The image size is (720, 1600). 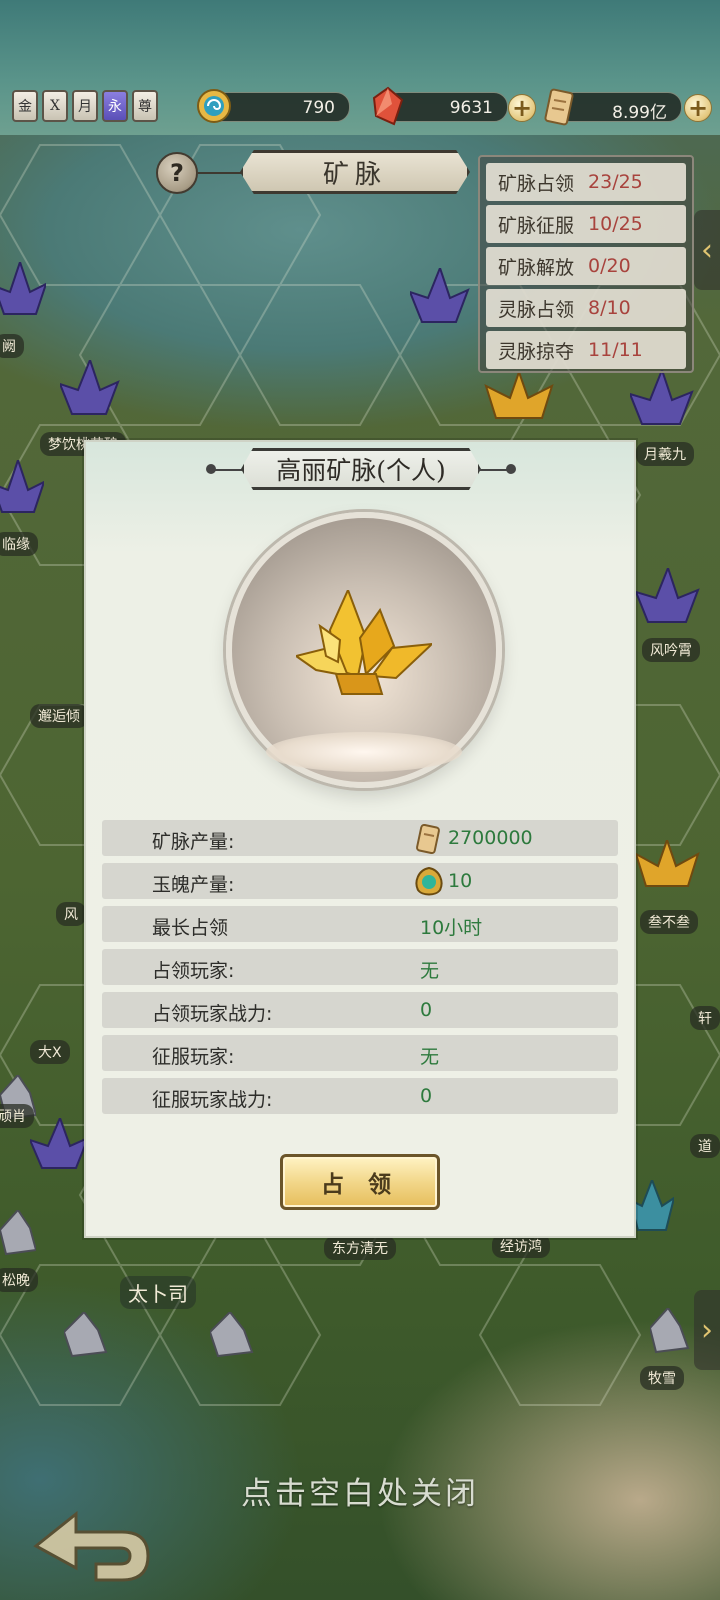 I want to click on info-label: 玉魄产量:, so click(x=193, y=885).